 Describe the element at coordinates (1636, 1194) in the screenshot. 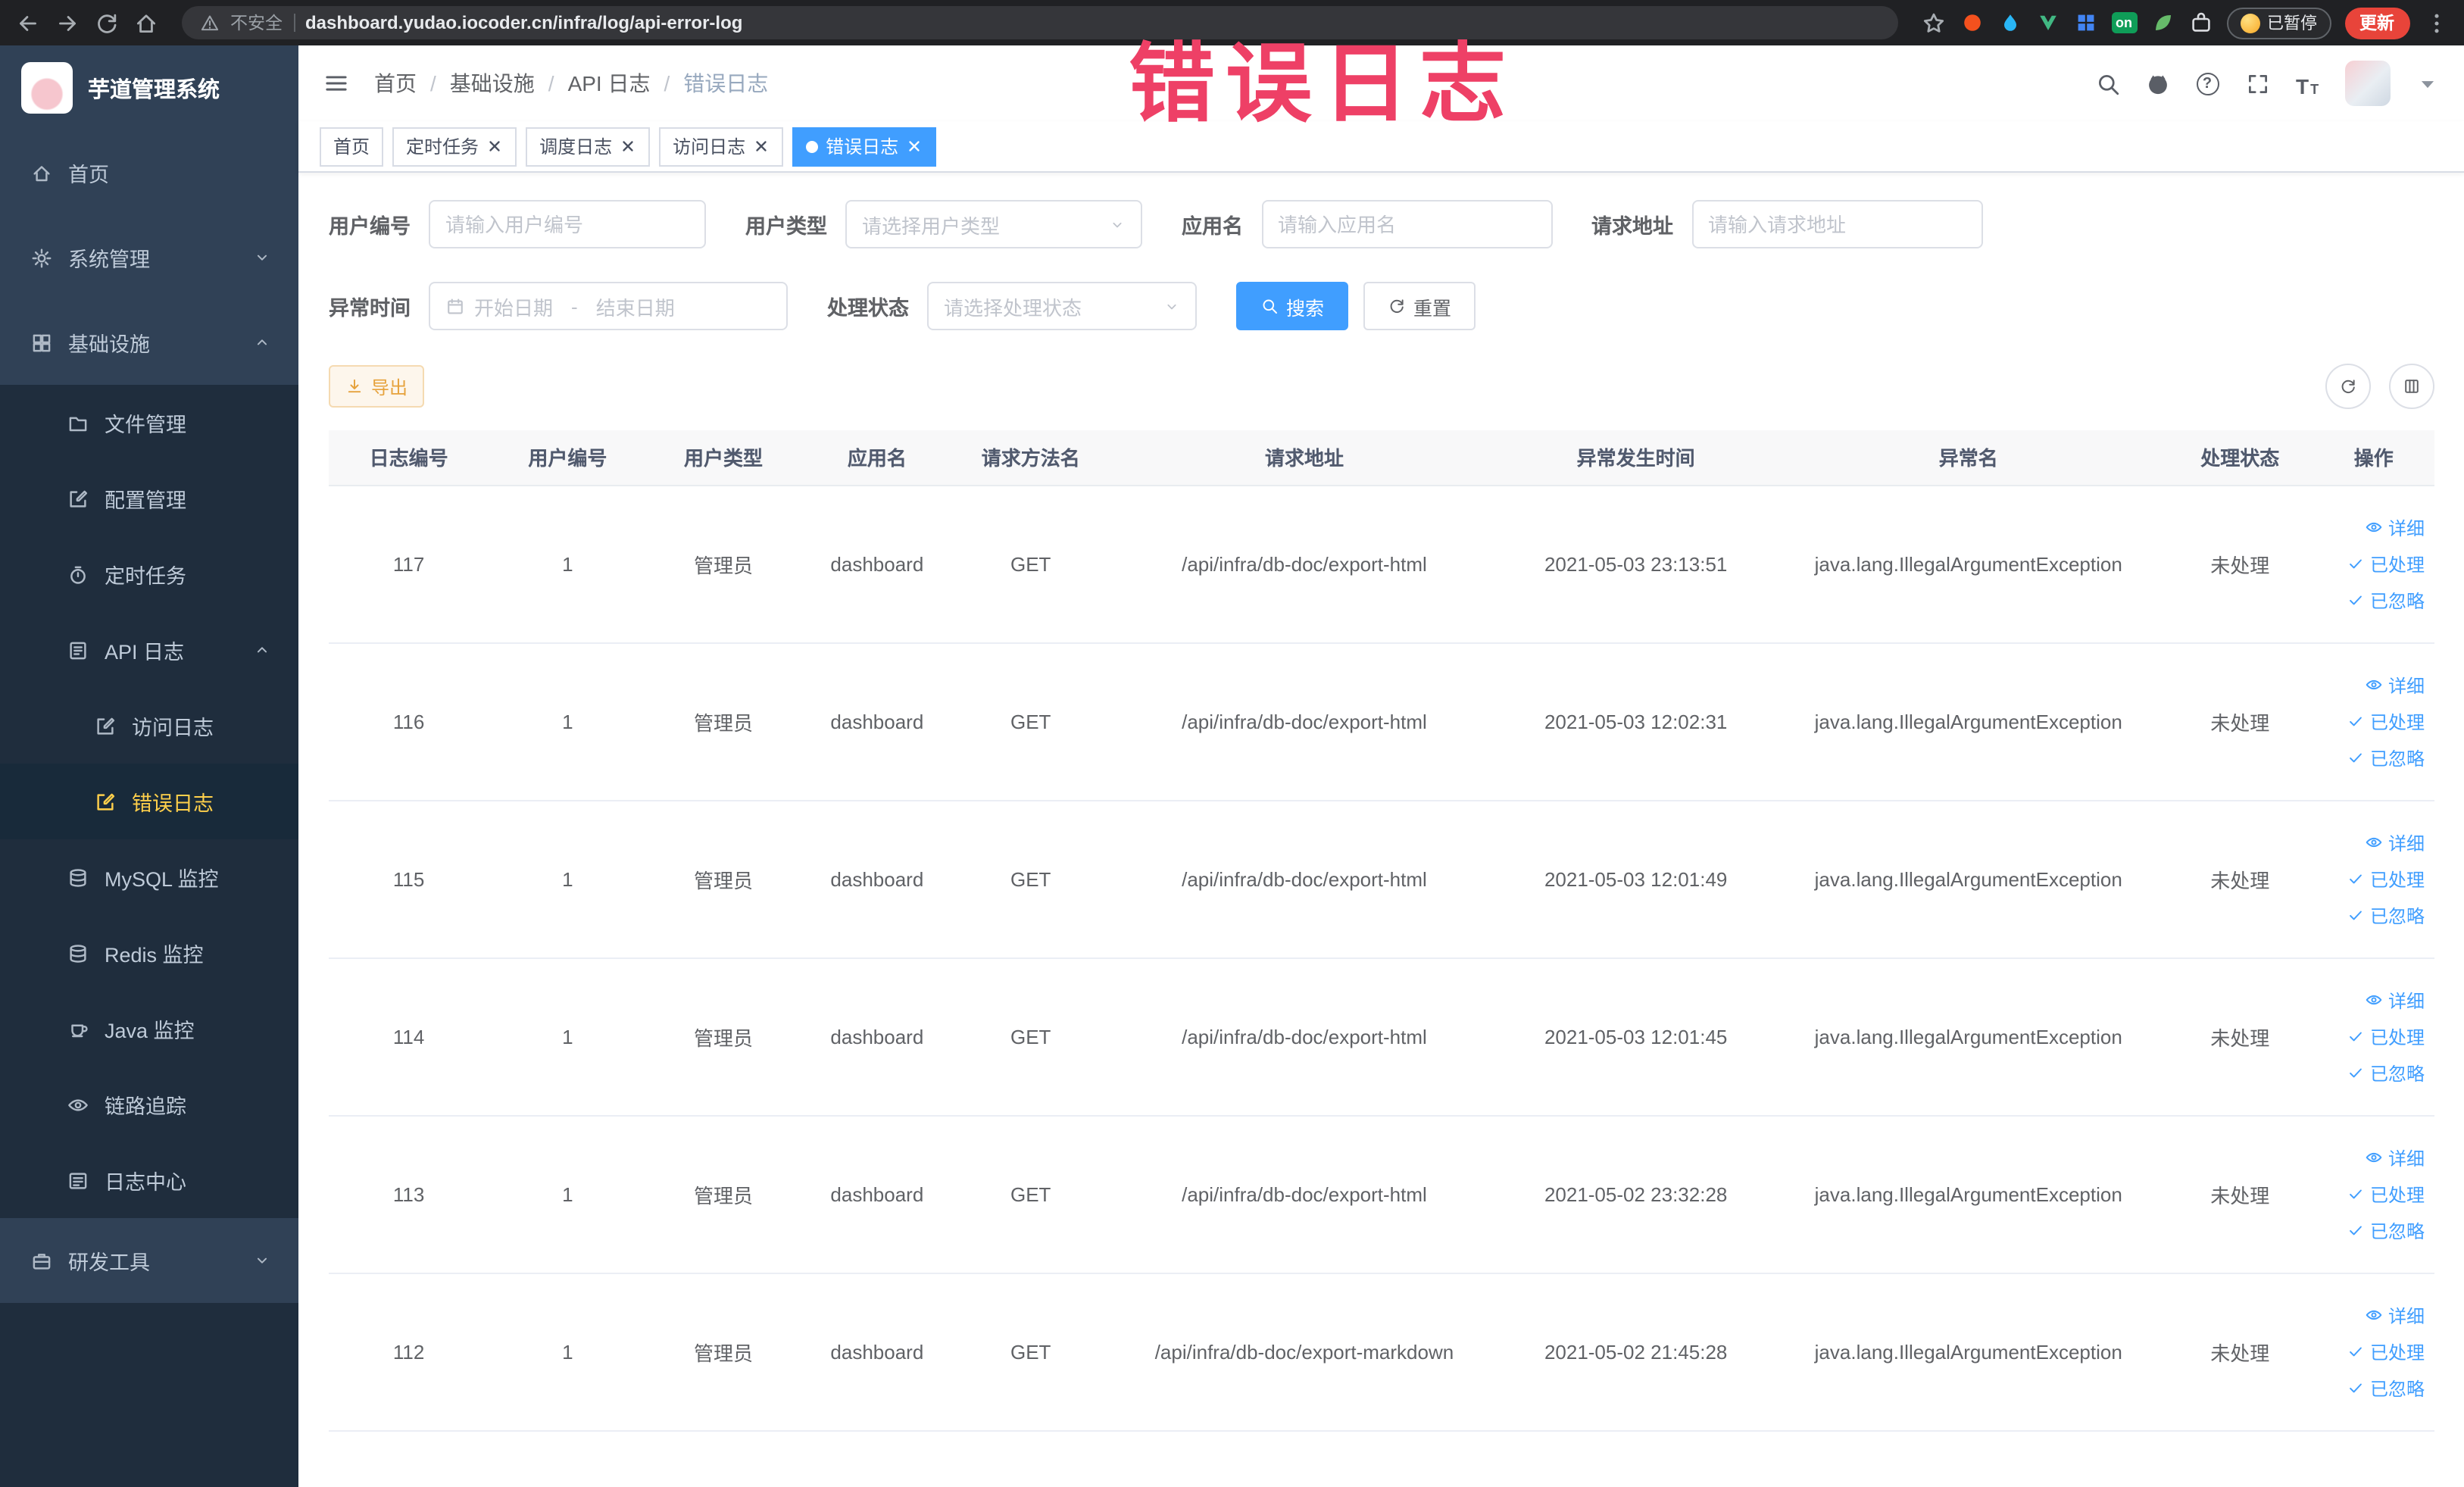

I see `cell-time: 2021-05-02 23:32:28` at that location.